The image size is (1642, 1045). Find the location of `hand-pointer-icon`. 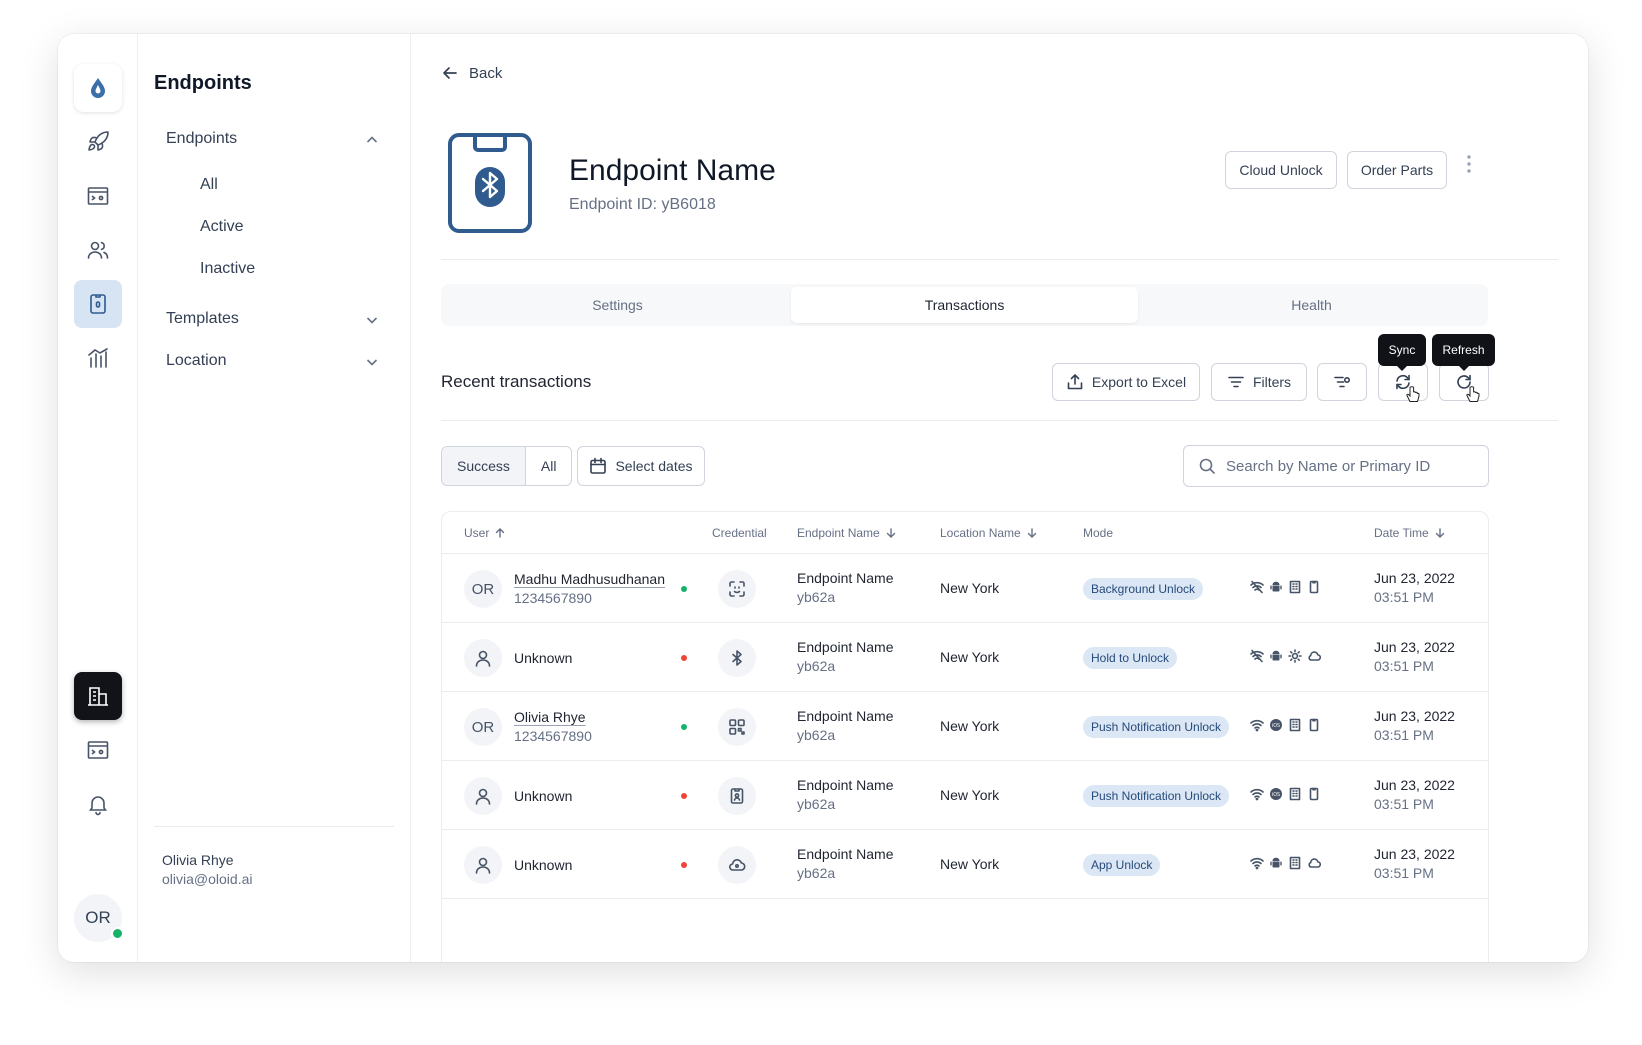

hand-pointer-icon is located at coordinates (1413, 394).